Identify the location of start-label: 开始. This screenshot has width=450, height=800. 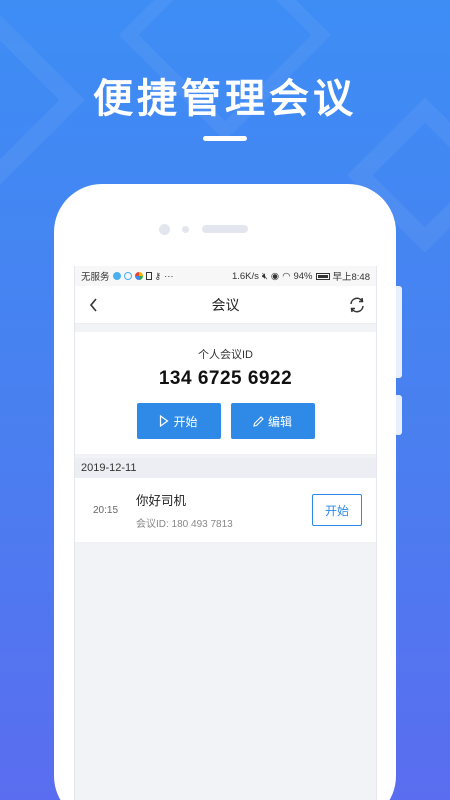
(185, 421).